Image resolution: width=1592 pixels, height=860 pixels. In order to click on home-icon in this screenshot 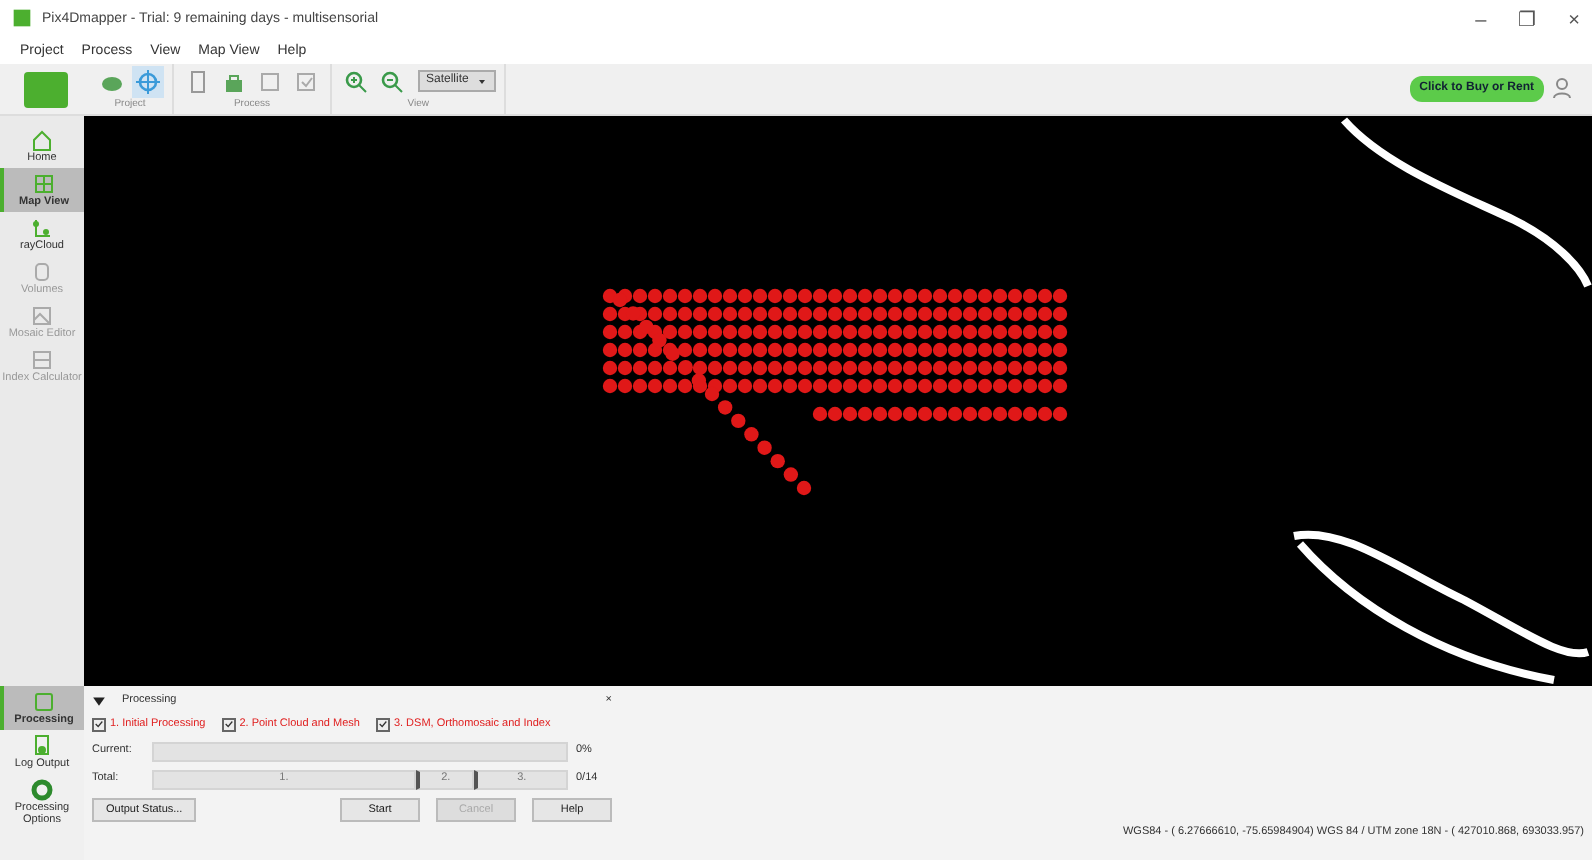, I will do `click(42, 140)`.